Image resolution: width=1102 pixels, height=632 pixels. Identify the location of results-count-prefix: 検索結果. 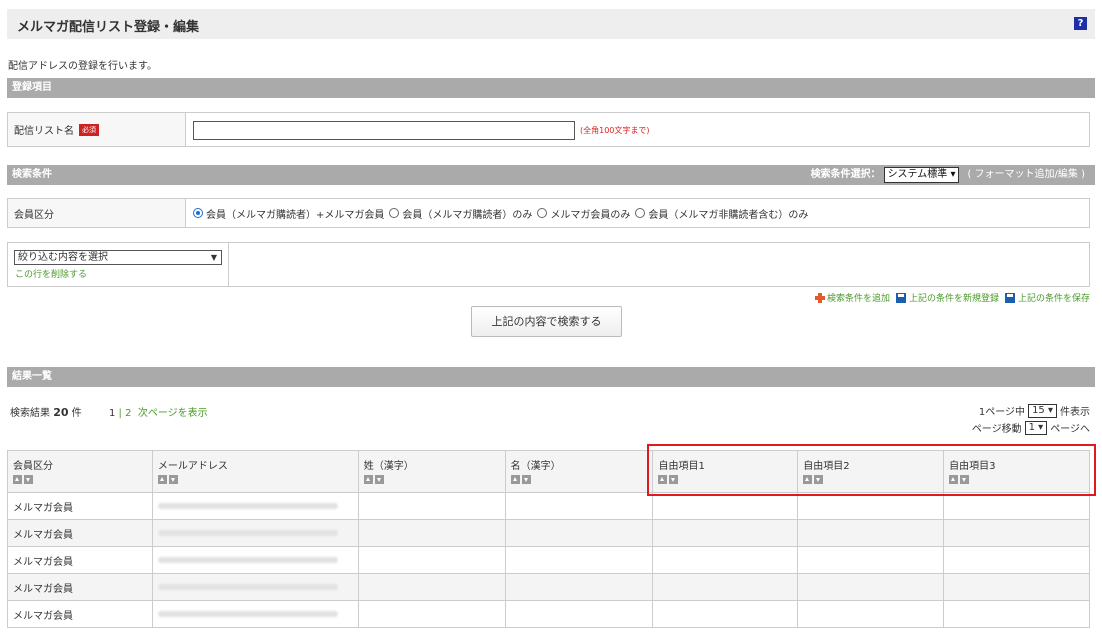
(32, 413).